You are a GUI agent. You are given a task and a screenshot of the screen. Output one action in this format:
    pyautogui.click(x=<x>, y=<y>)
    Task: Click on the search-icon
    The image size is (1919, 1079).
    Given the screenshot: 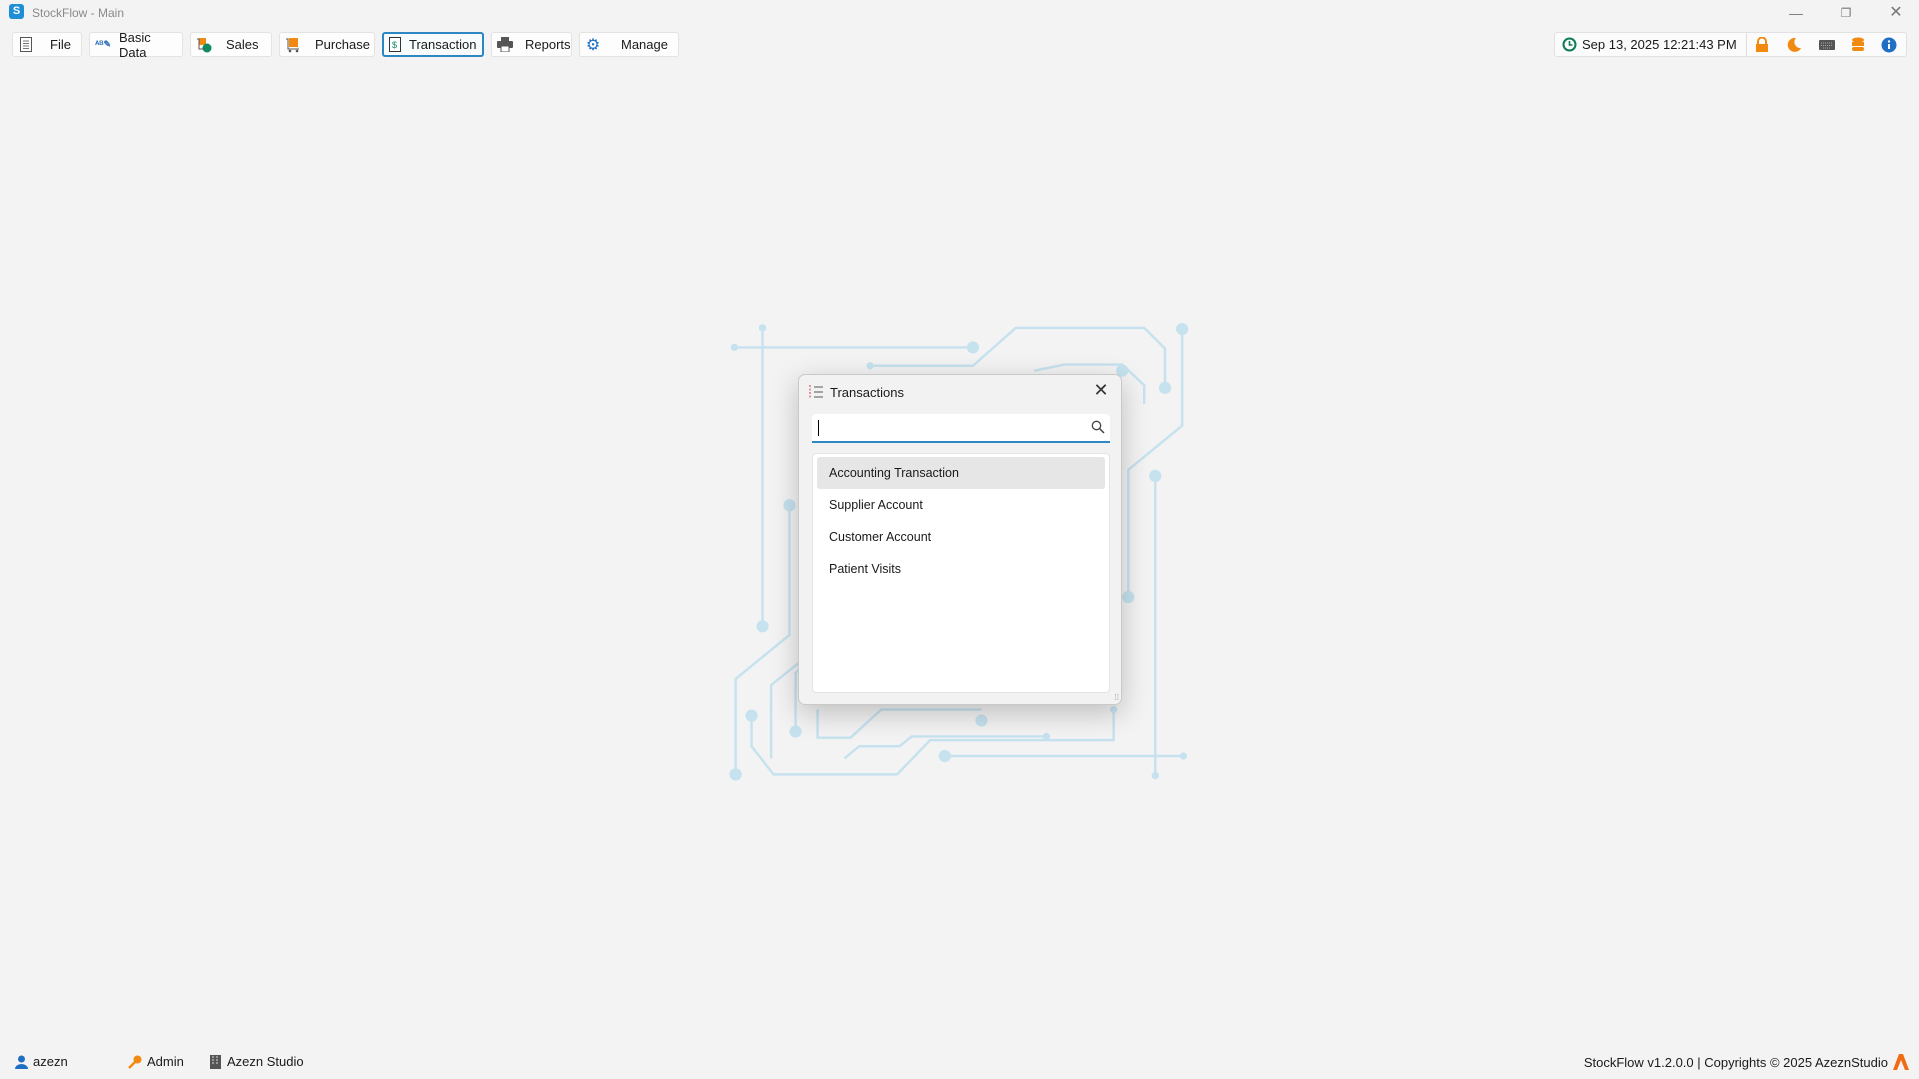 What is the action you would take?
    pyautogui.click(x=1098, y=427)
    